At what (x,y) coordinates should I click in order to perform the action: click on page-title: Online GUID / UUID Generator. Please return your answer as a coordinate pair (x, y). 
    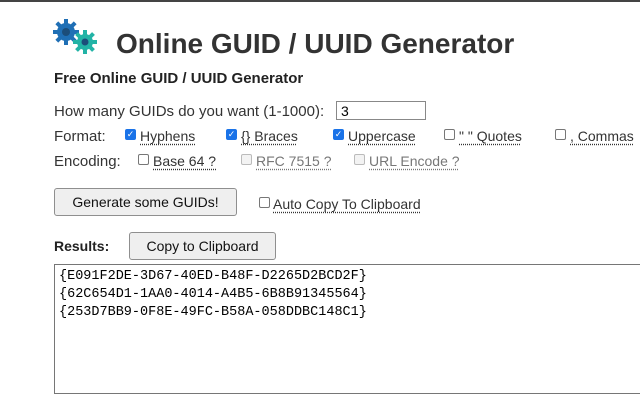
    Looking at the image, I should click on (315, 43).